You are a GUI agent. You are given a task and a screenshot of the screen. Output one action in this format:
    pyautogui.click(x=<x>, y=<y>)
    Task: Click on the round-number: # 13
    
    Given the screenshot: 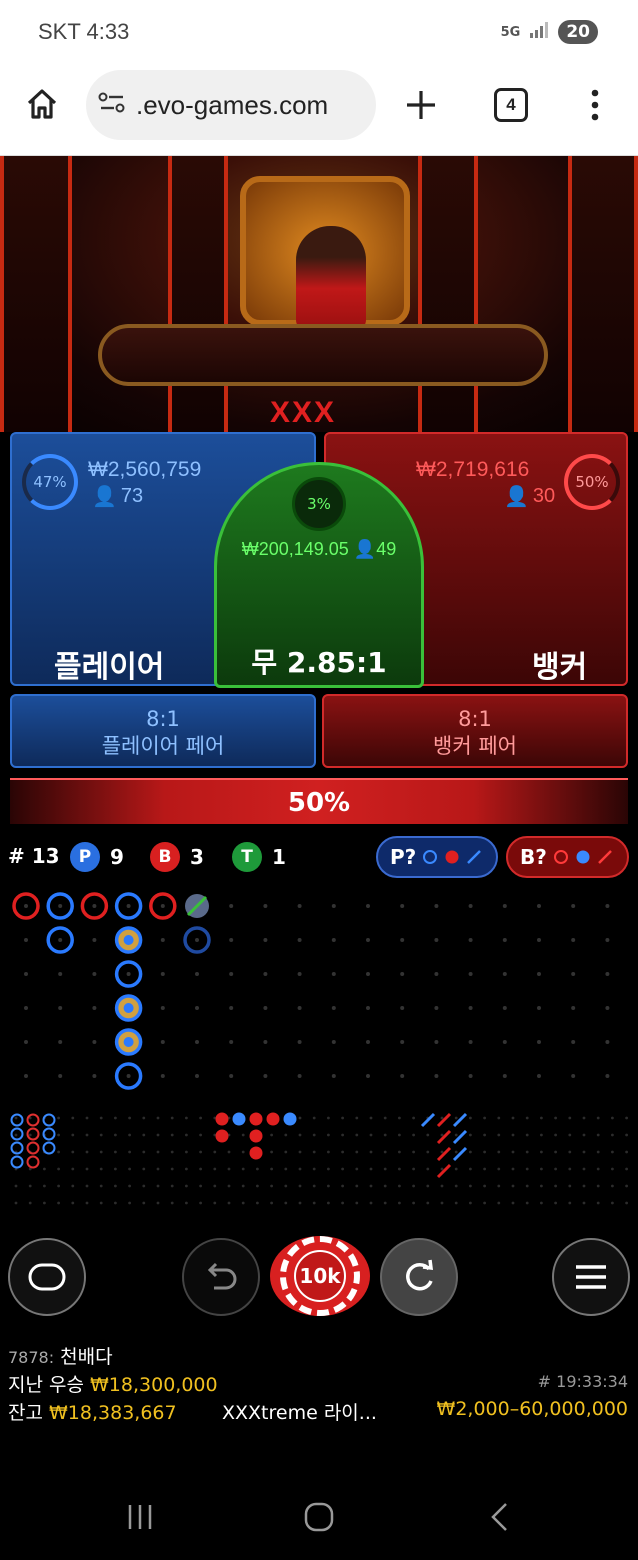 What is the action you would take?
    pyautogui.click(x=34, y=856)
    